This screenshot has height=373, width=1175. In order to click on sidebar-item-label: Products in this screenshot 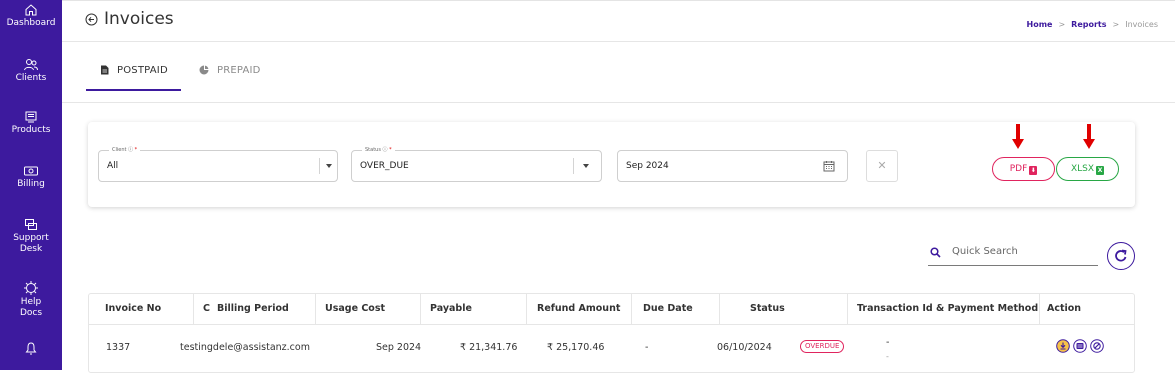, I will do `click(31, 130)`.